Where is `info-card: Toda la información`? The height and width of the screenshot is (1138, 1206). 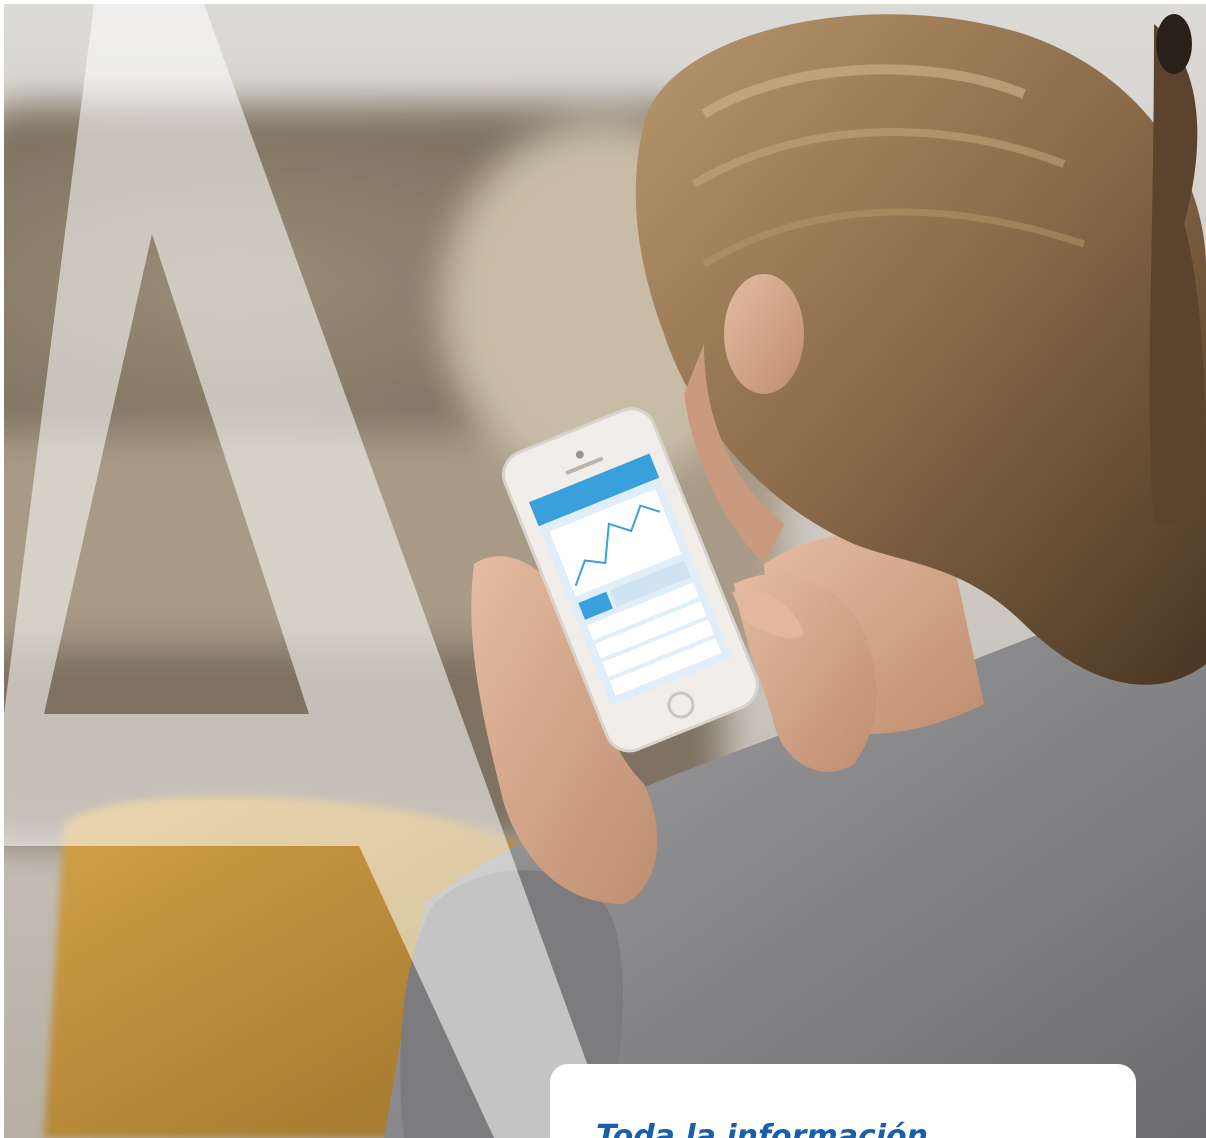
info-card: Toda la información is located at coordinates (843, 1101).